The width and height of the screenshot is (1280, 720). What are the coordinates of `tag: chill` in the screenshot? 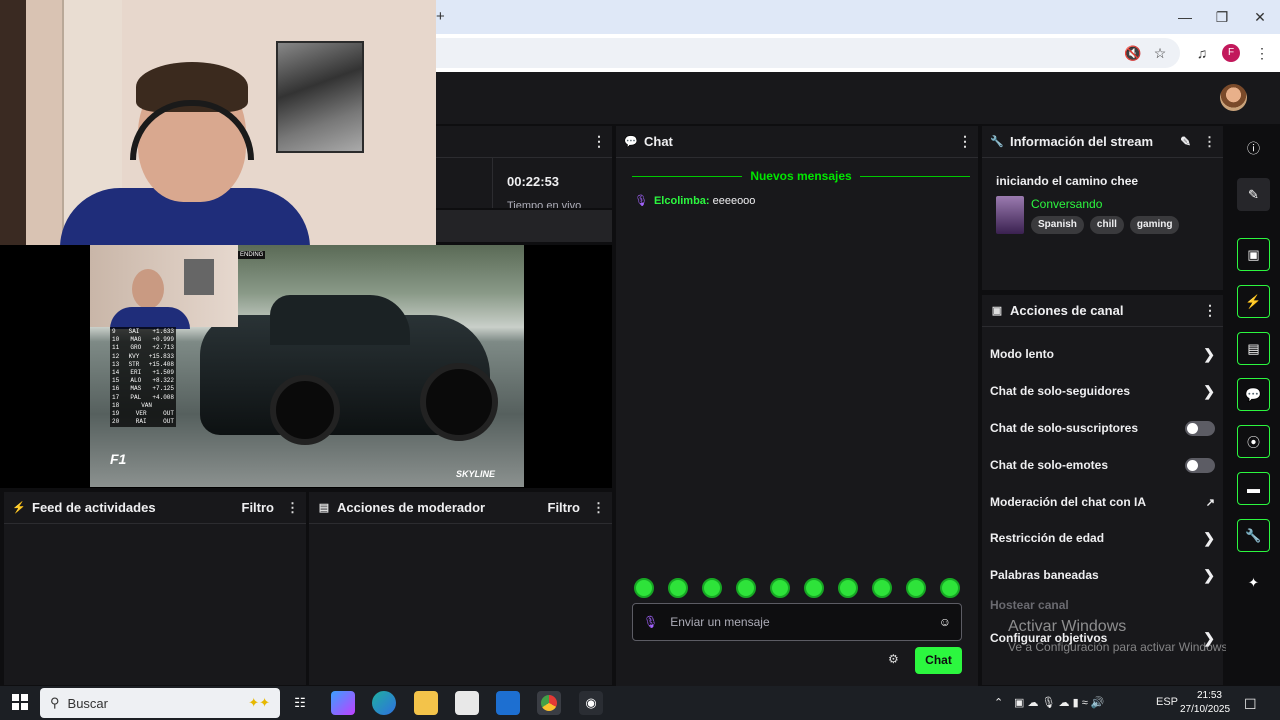 It's located at (1106, 225).